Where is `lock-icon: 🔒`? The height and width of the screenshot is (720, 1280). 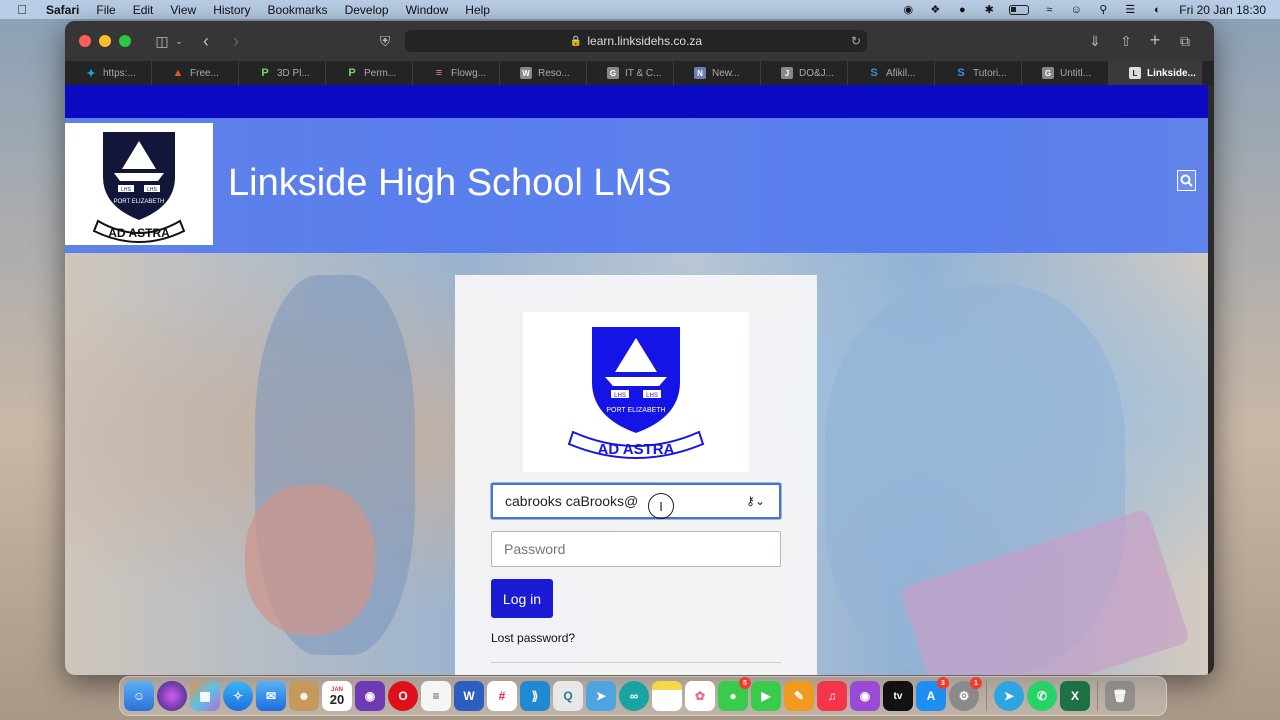 lock-icon: 🔒 is located at coordinates (576, 41).